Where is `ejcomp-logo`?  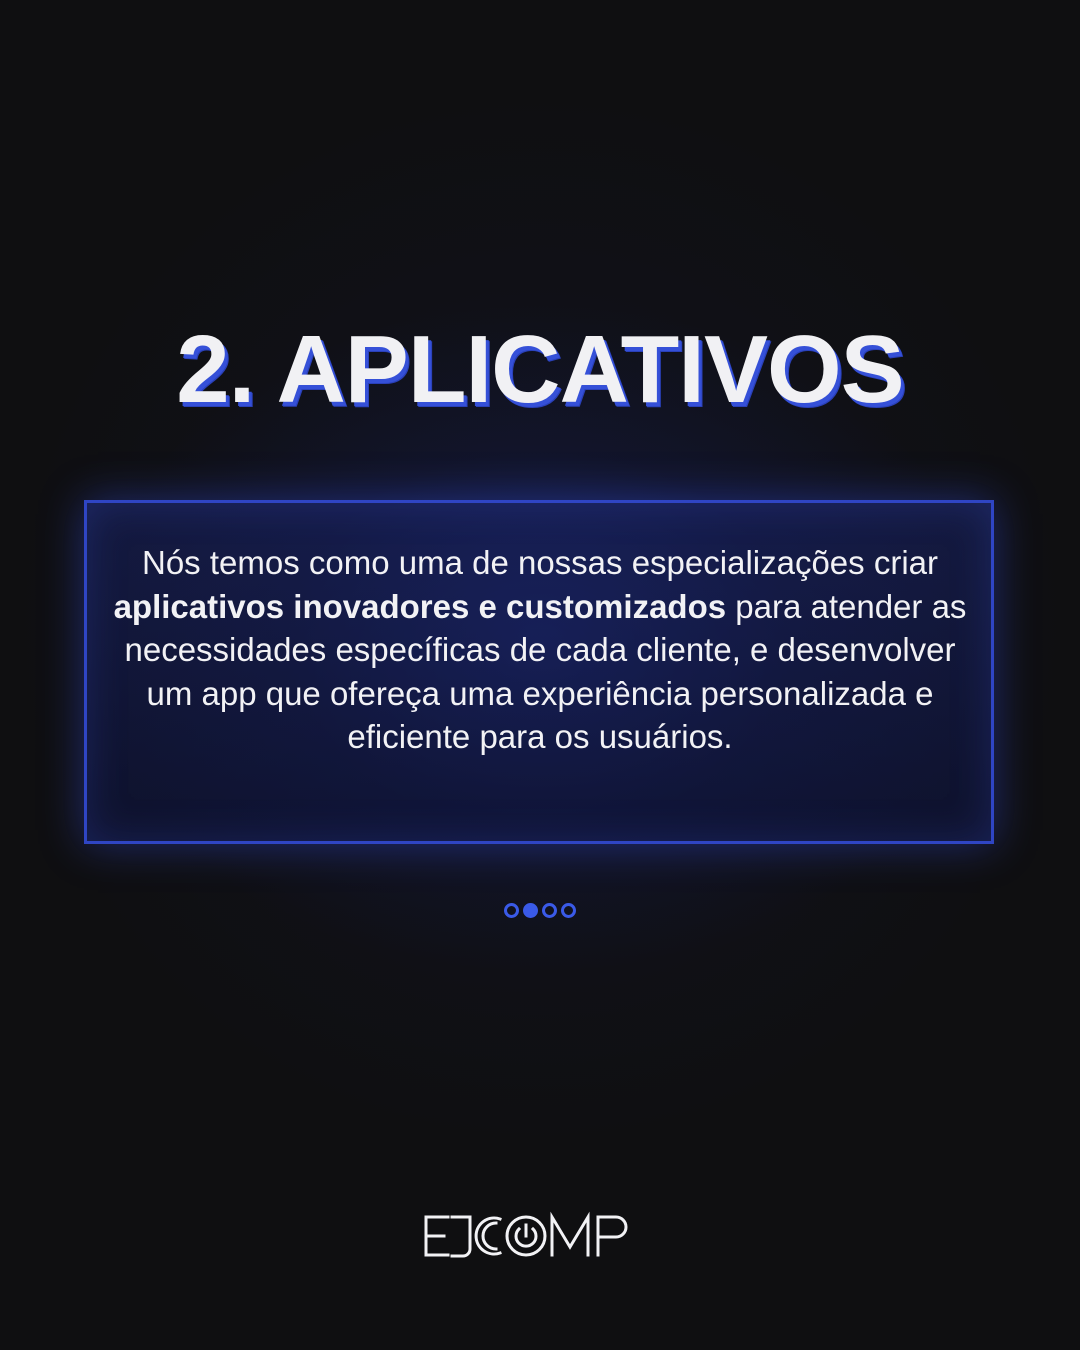
ejcomp-logo is located at coordinates (540, 1235).